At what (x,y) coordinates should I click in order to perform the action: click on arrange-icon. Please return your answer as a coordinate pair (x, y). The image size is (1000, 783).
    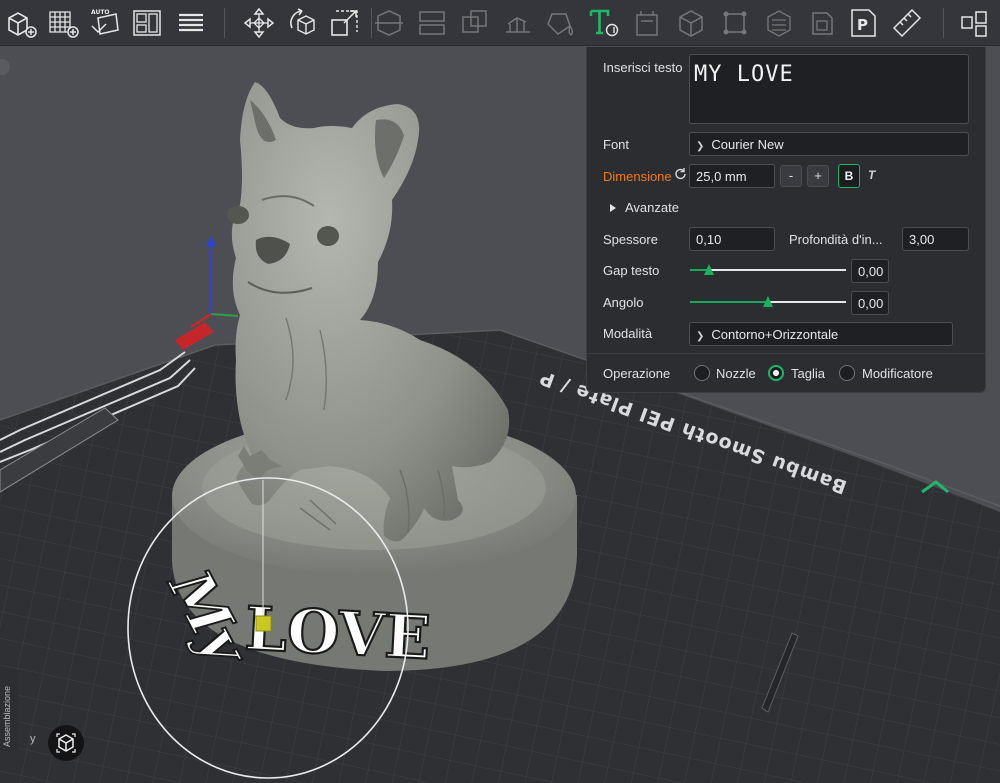
    Looking at the image, I should click on (147, 23).